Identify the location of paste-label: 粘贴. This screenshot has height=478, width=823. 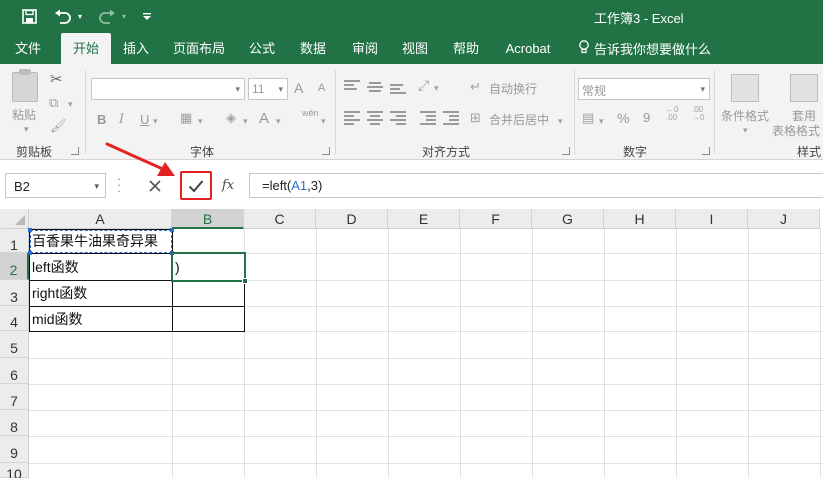
(24, 114).